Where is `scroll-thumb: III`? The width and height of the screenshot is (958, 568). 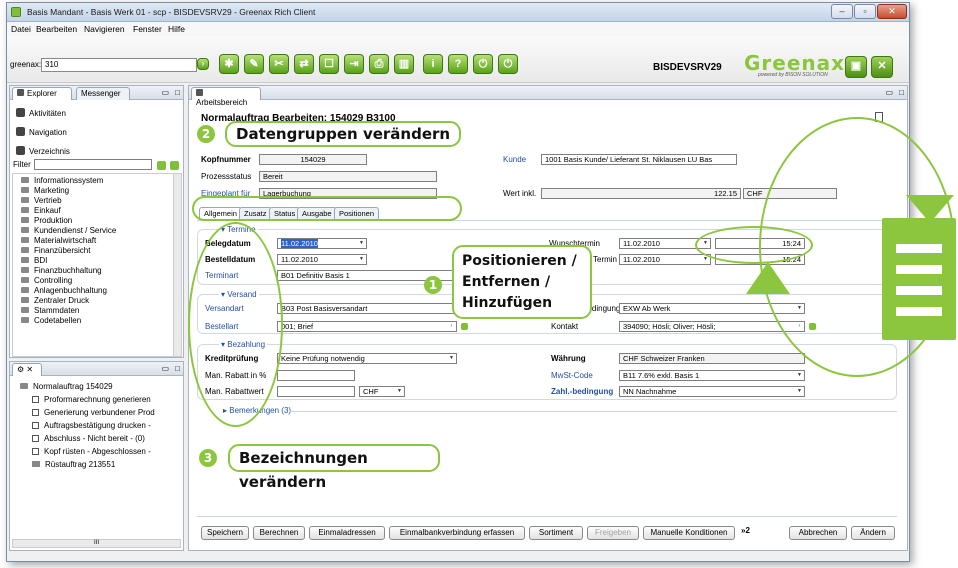 scroll-thumb: III is located at coordinates (96, 543).